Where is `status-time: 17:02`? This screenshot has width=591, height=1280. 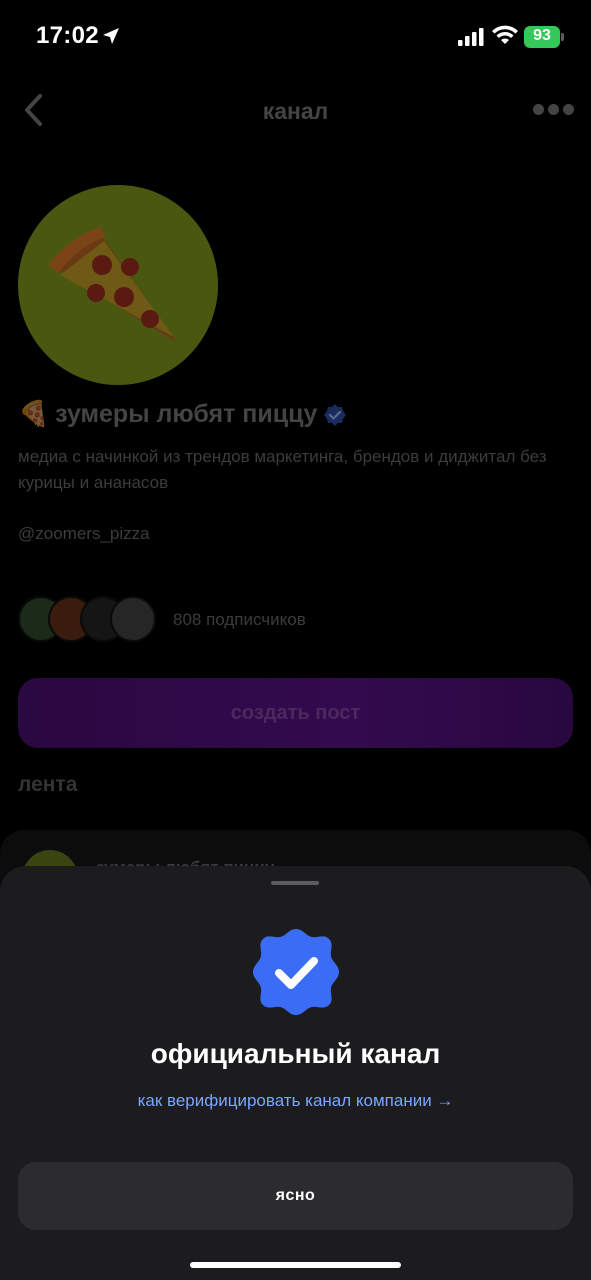
status-time: 17:02 is located at coordinates (67, 35).